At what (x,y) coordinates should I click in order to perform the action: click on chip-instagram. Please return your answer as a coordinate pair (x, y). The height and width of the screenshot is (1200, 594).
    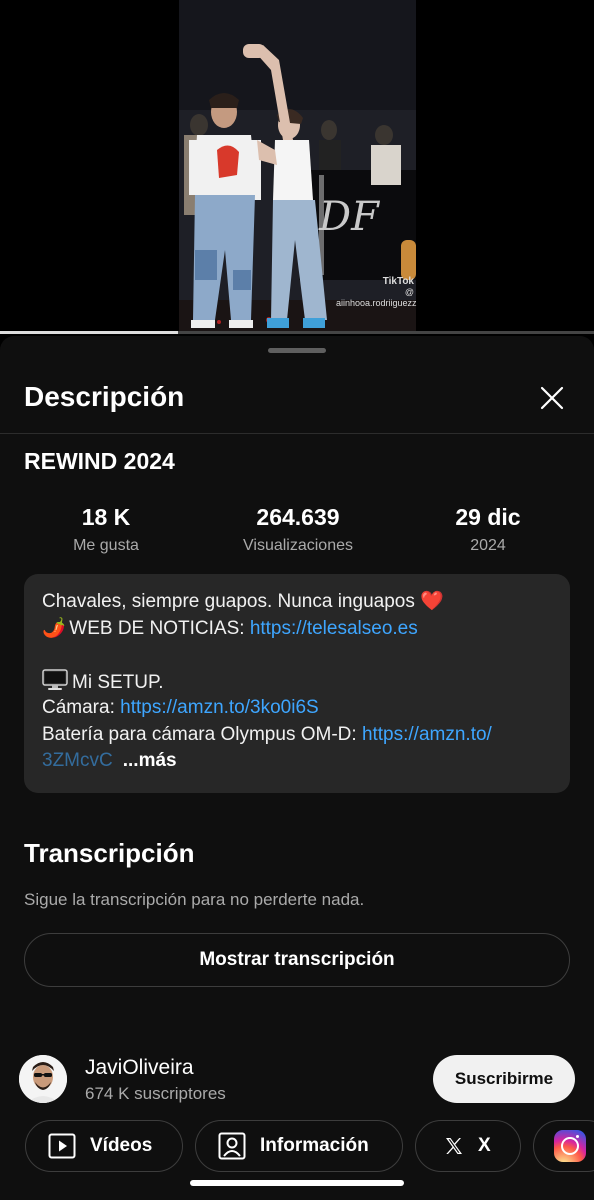
    Looking at the image, I should click on (563, 1146).